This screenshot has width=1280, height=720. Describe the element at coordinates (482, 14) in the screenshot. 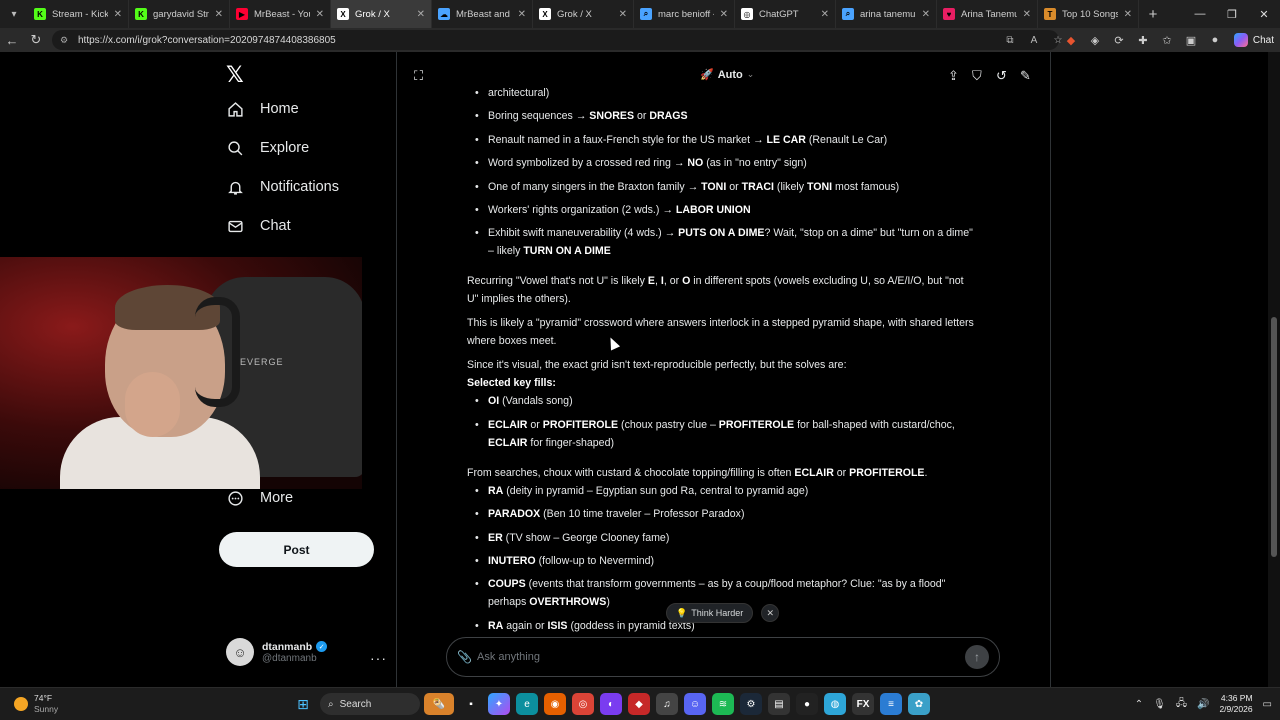

I see `browser-tab: ☁ MrBeast and Sale ✕` at that location.